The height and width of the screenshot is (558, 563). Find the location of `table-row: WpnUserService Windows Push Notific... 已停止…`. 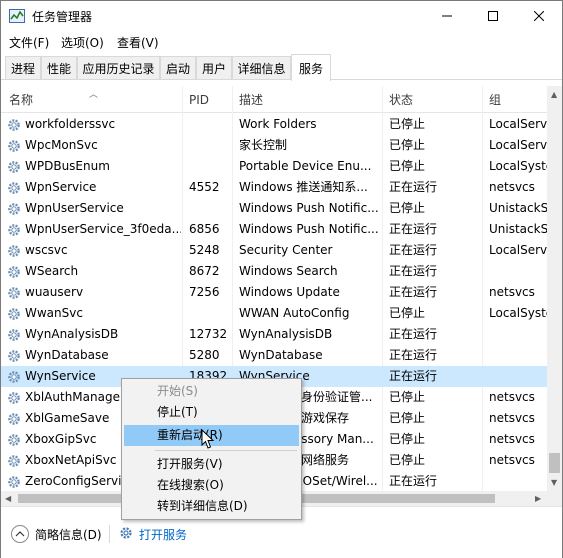

table-row: WpnUserService Windows Push Notific... 已停止… is located at coordinates (274, 208).